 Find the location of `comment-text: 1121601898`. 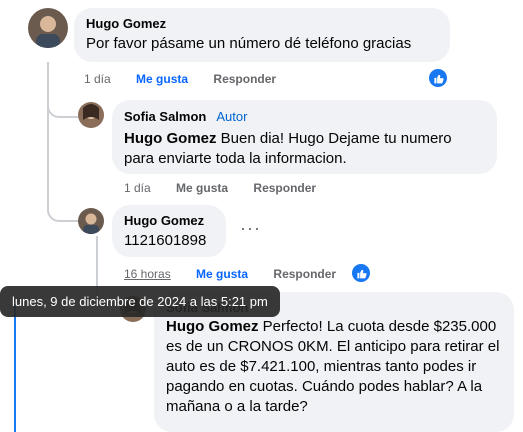

comment-text: 1121601898 is located at coordinates (165, 240).